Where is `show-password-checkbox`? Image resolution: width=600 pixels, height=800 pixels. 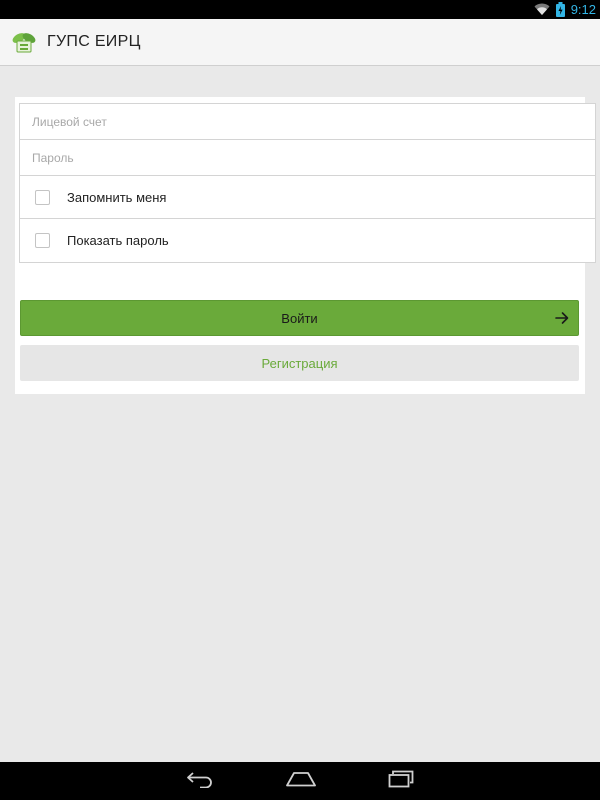
show-password-checkbox is located at coordinates (42, 240).